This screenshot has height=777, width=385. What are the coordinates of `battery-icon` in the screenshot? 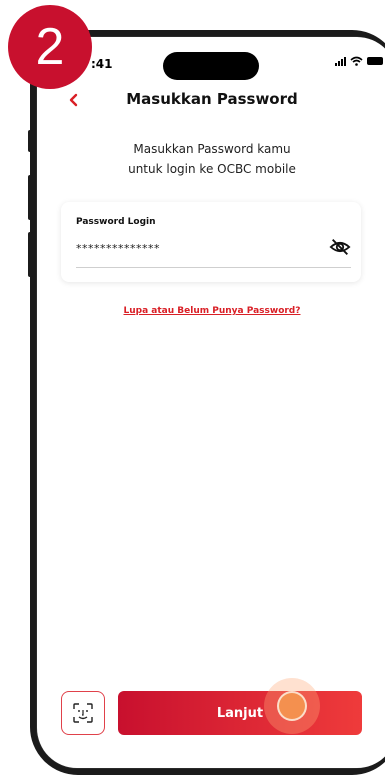 It's located at (375, 61).